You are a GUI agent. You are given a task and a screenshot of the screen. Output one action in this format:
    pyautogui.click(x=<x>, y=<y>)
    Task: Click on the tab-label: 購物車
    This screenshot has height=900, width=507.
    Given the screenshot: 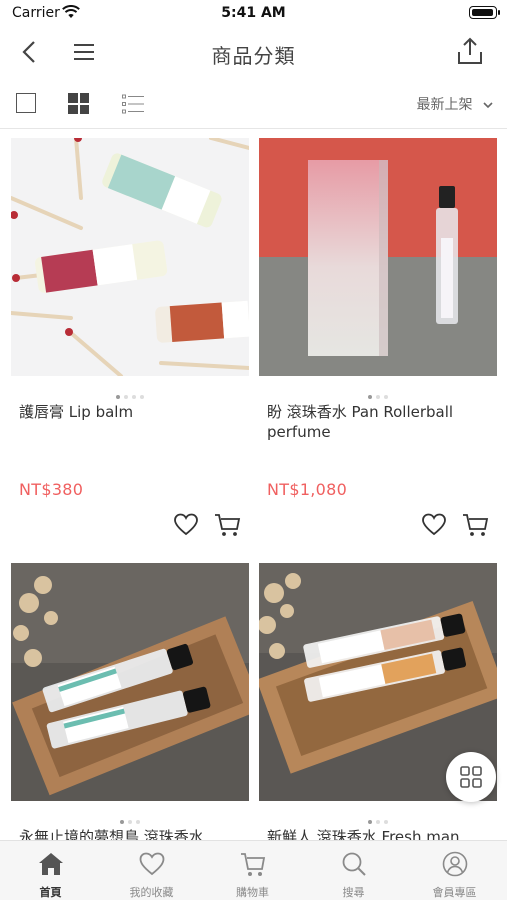 What is the action you would take?
    pyautogui.click(x=252, y=892)
    